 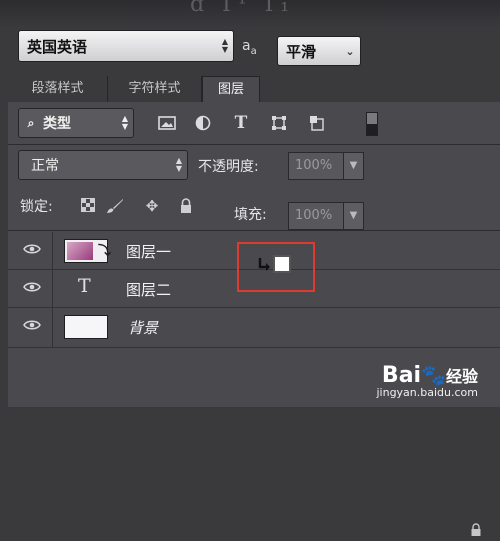 I want to click on antialias-aa-icon: aa, so click(x=249, y=47).